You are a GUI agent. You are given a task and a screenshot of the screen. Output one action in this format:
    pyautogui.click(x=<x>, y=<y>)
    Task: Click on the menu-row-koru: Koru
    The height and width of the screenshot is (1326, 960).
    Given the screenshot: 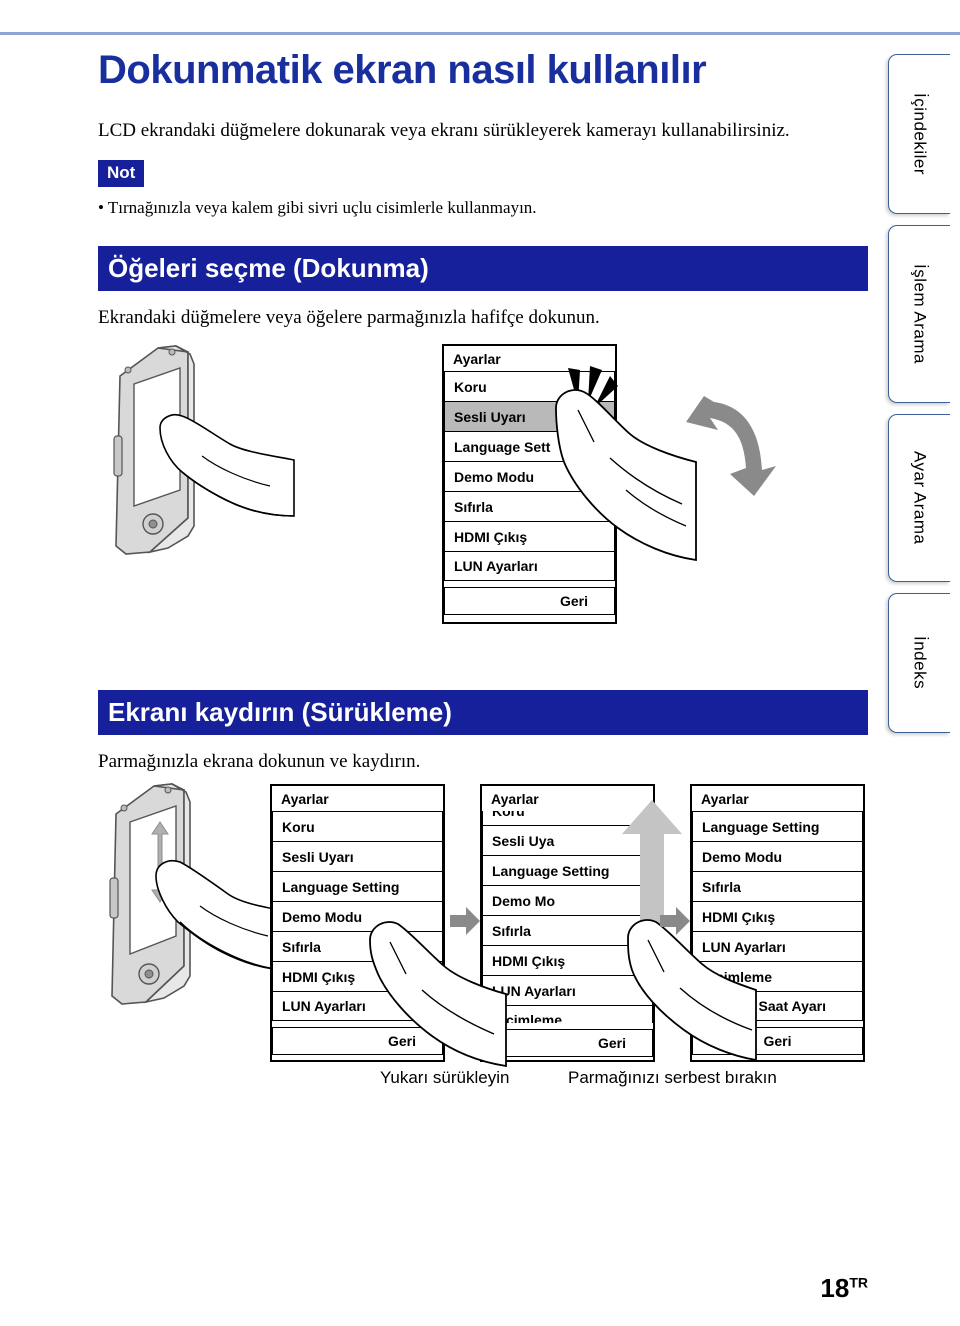 What is the action you would take?
    pyautogui.click(x=357, y=826)
    